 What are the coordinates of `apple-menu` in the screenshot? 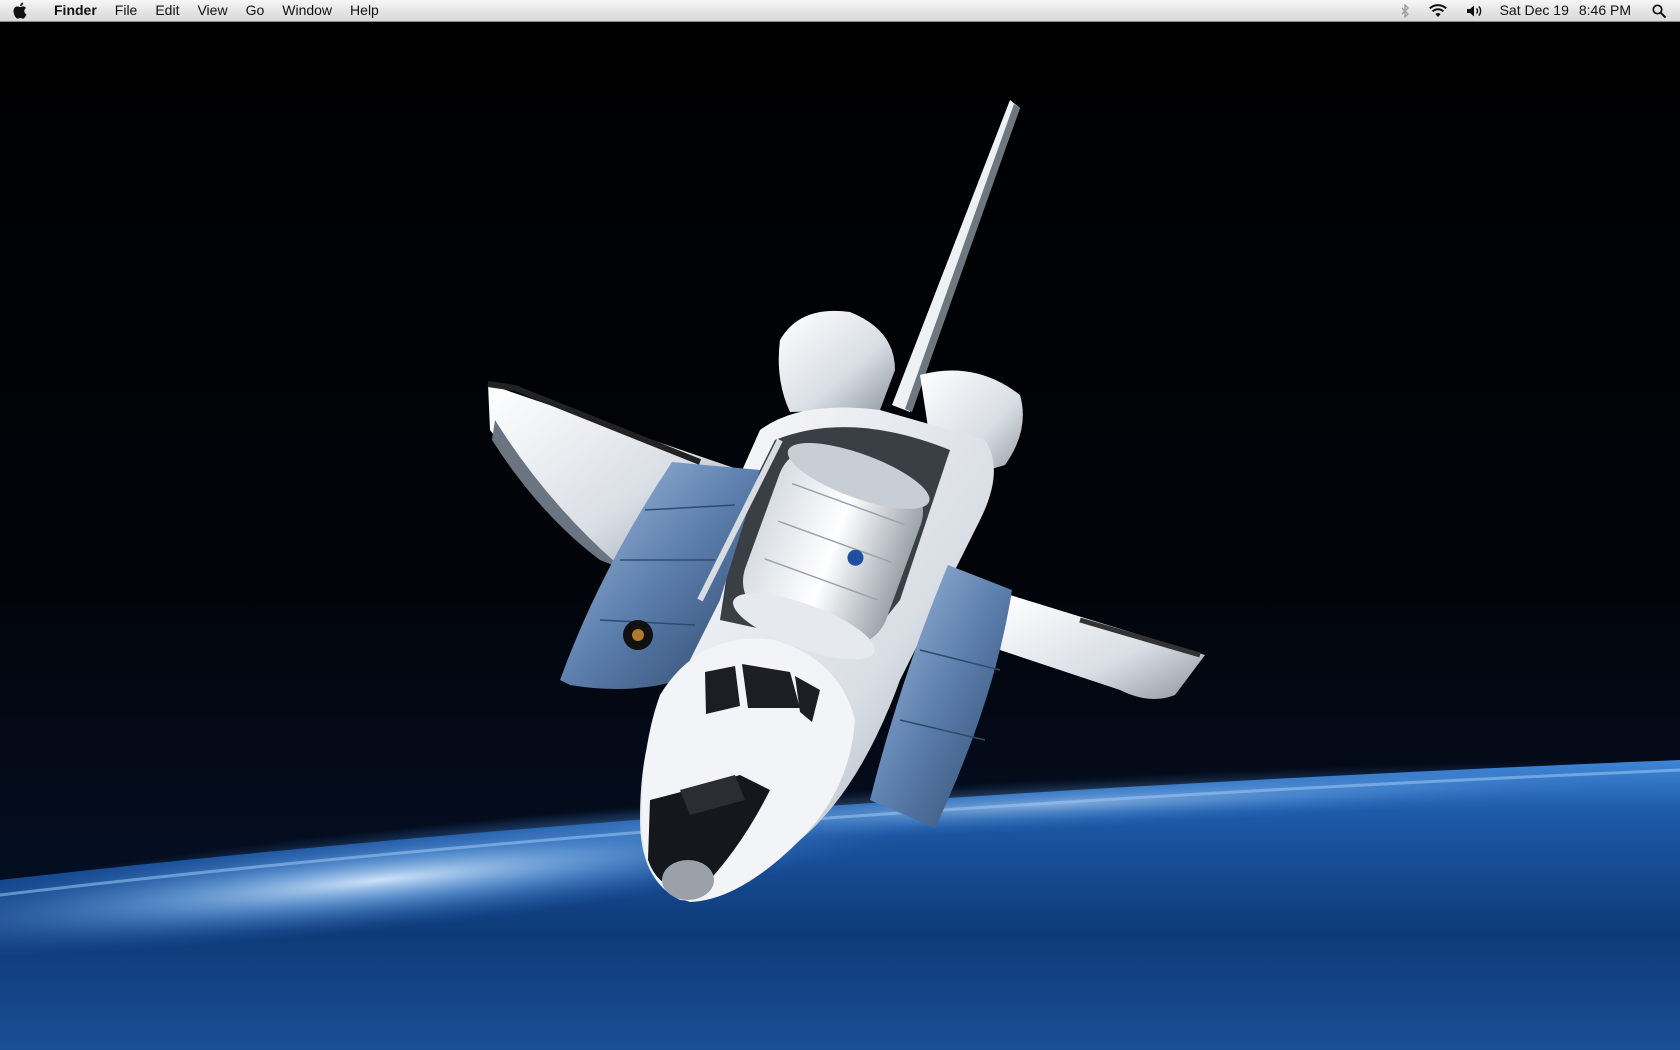 It's located at (26, 10).